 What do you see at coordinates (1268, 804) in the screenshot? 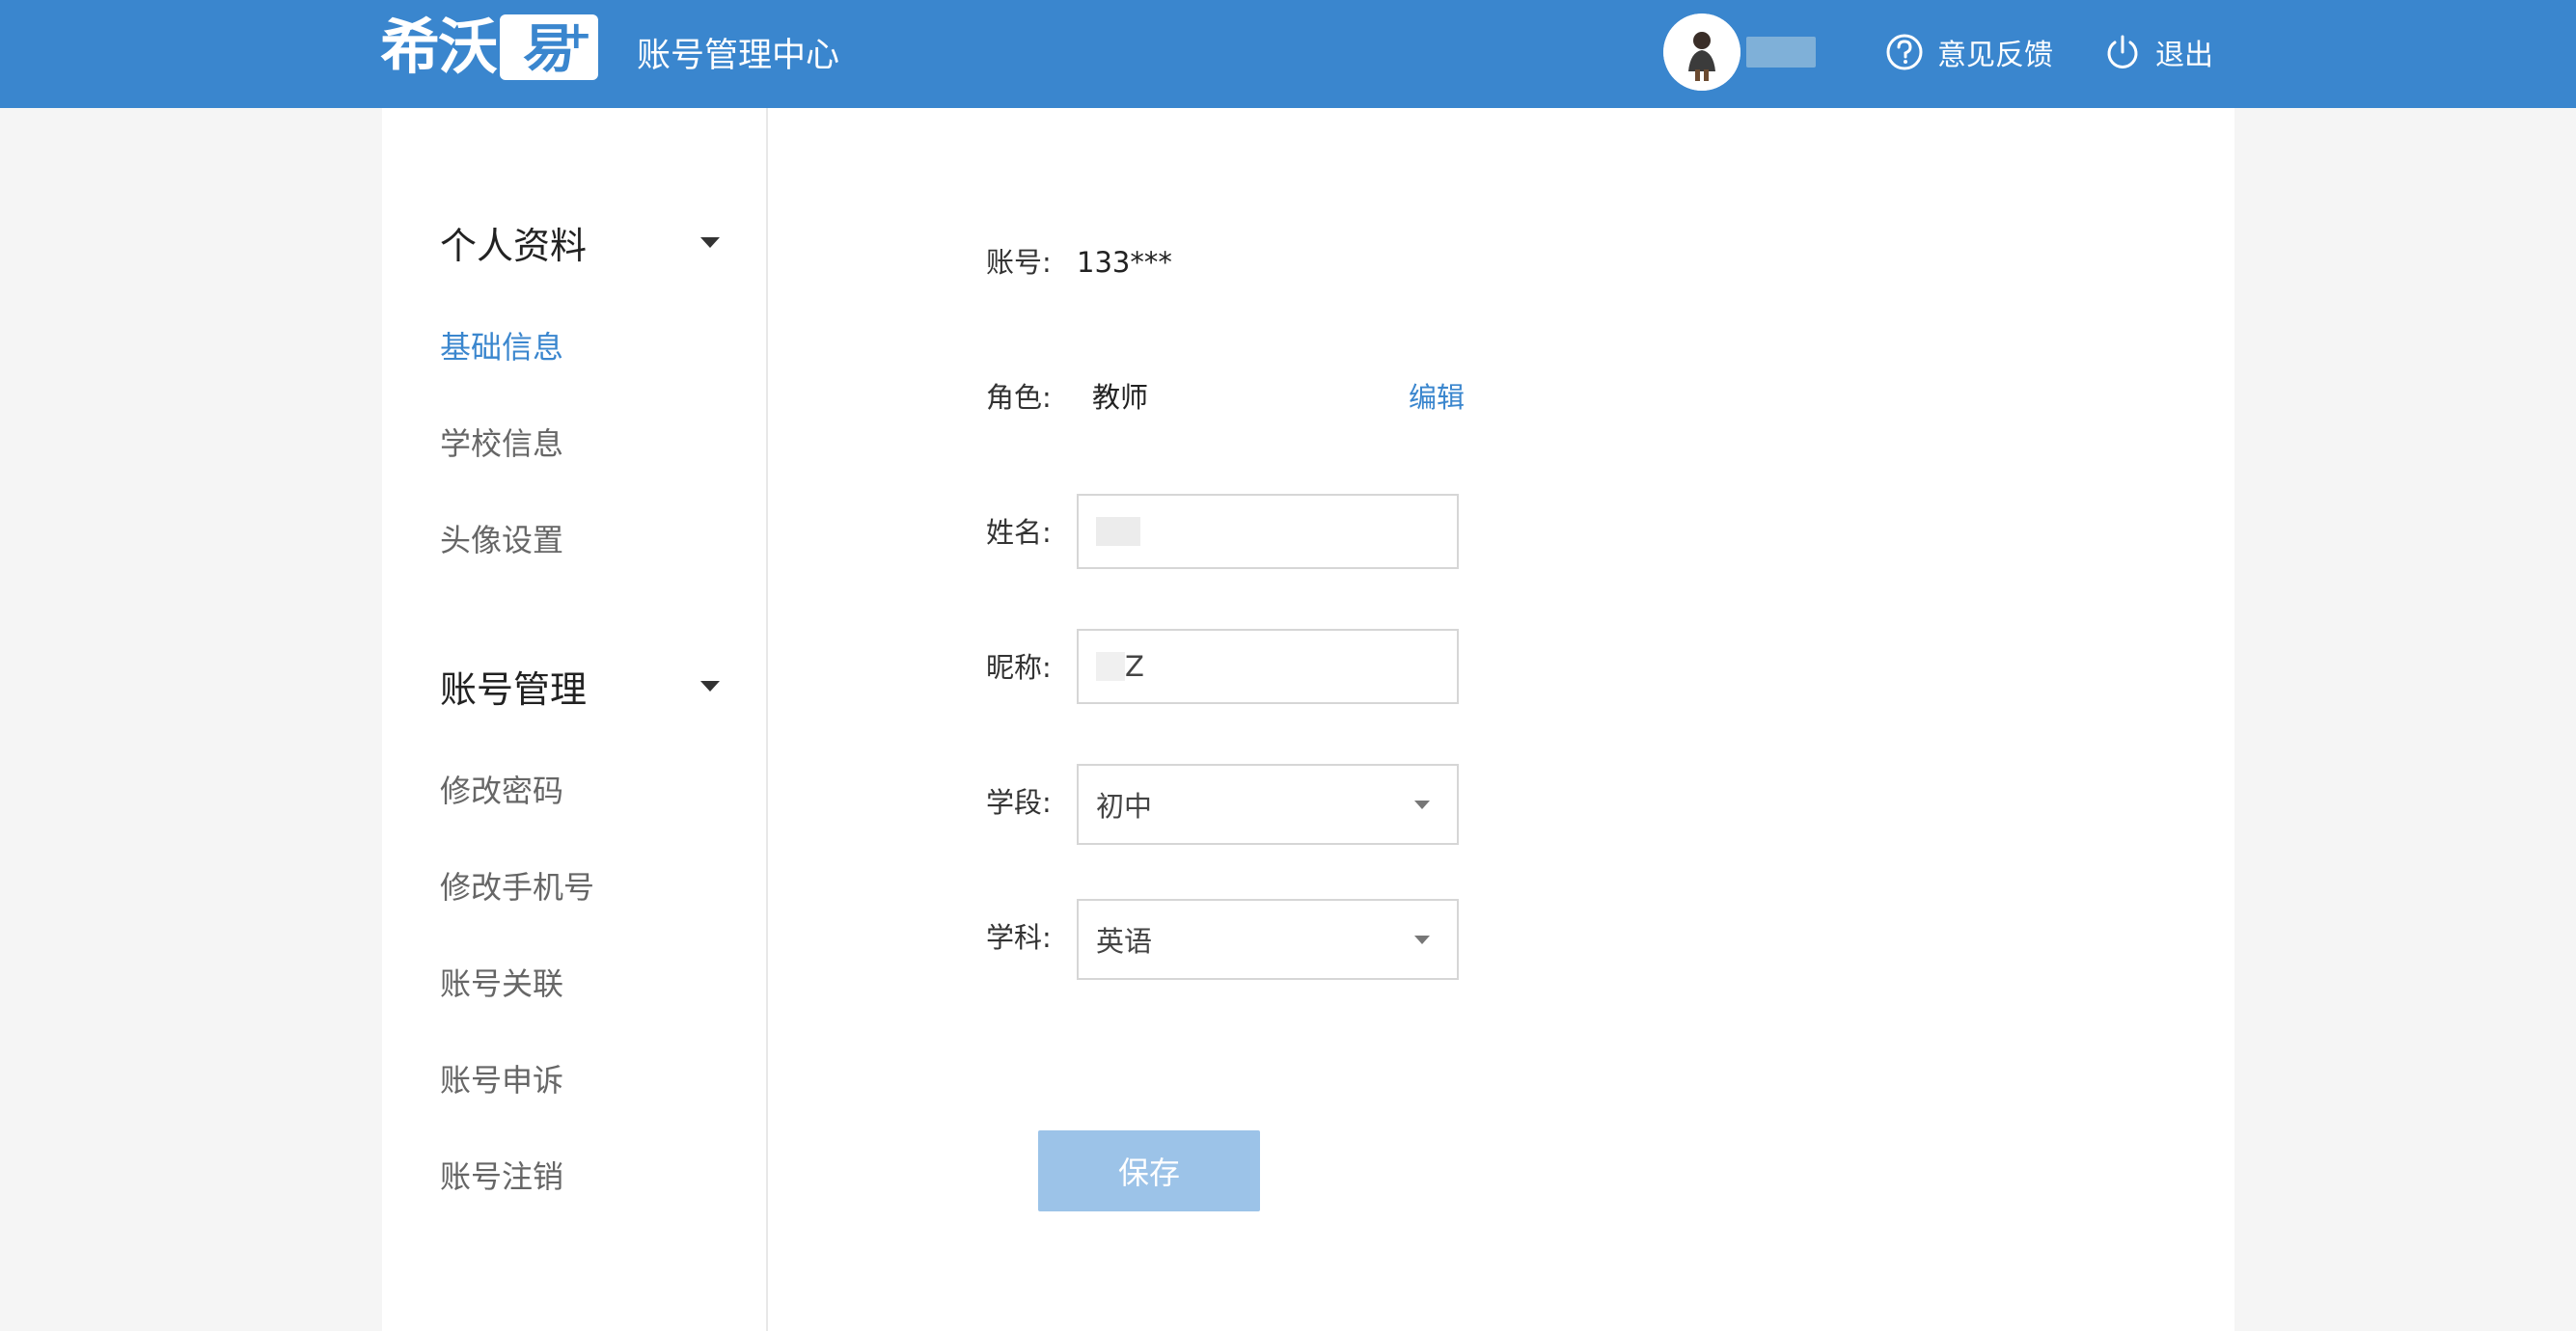
I see `stage-select: 初中` at bounding box center [1268, 804].